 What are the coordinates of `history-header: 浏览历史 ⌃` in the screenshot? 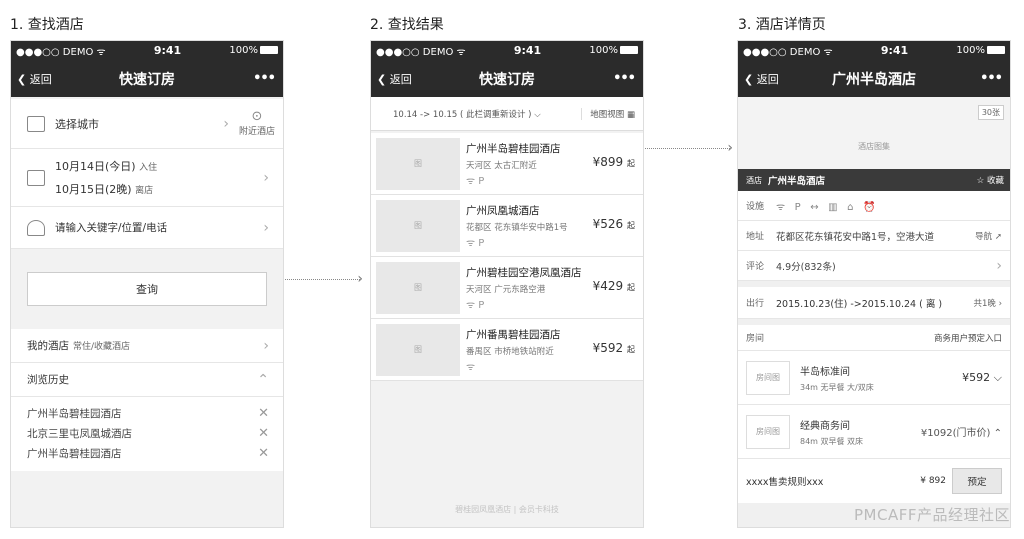 It's located at (147, 380).